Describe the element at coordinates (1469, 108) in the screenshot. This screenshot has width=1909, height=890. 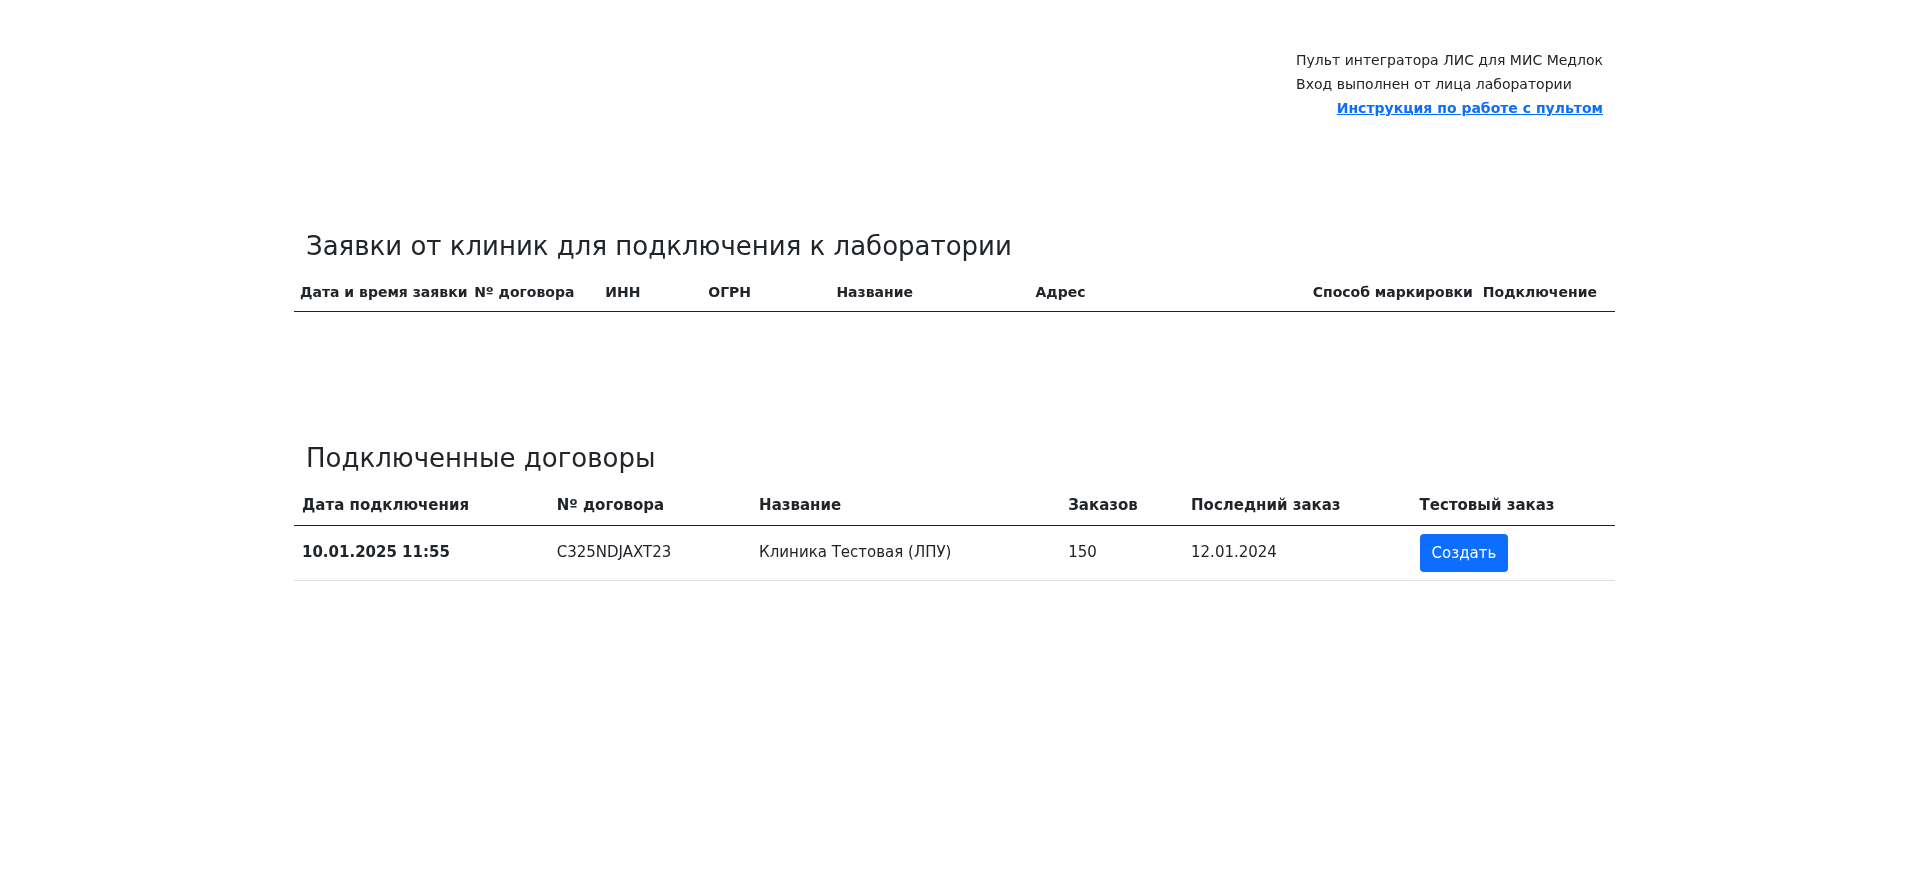
I see `instructions-link: Инструкция по работе с пультом` at that location.